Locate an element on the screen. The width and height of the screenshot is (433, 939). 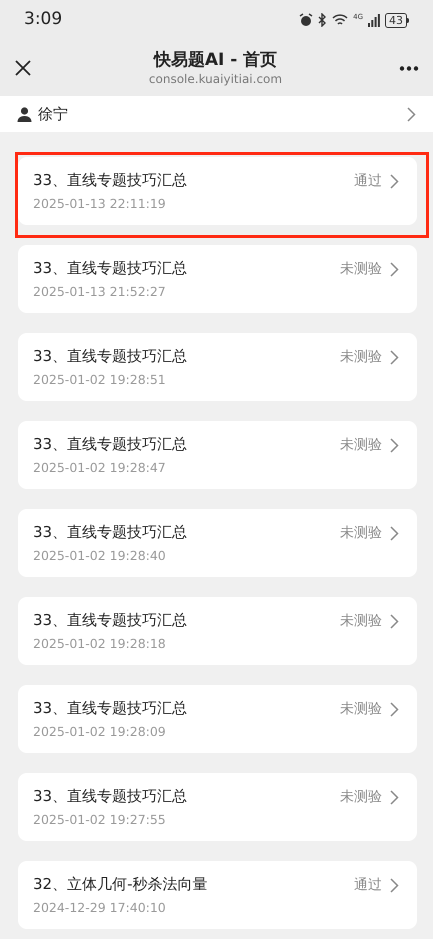
signal-icon is located at coordinates (374, 20).